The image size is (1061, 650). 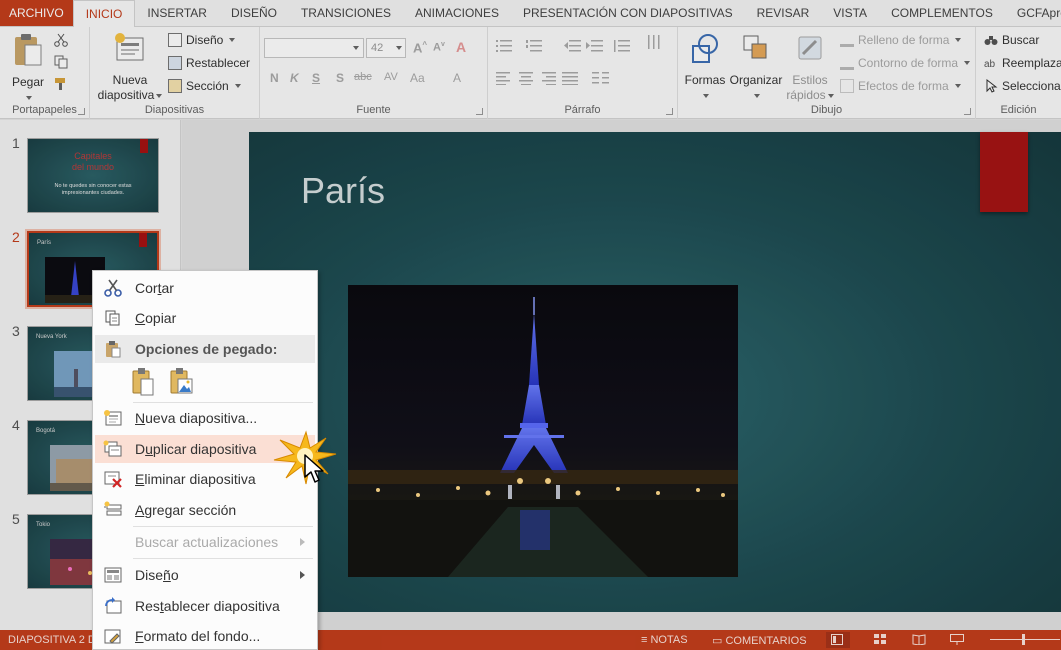 What do you see at coordinates (386, 48) in the screenshot?
I see `font-size-combo: 42` at bounding box center [386, 48].